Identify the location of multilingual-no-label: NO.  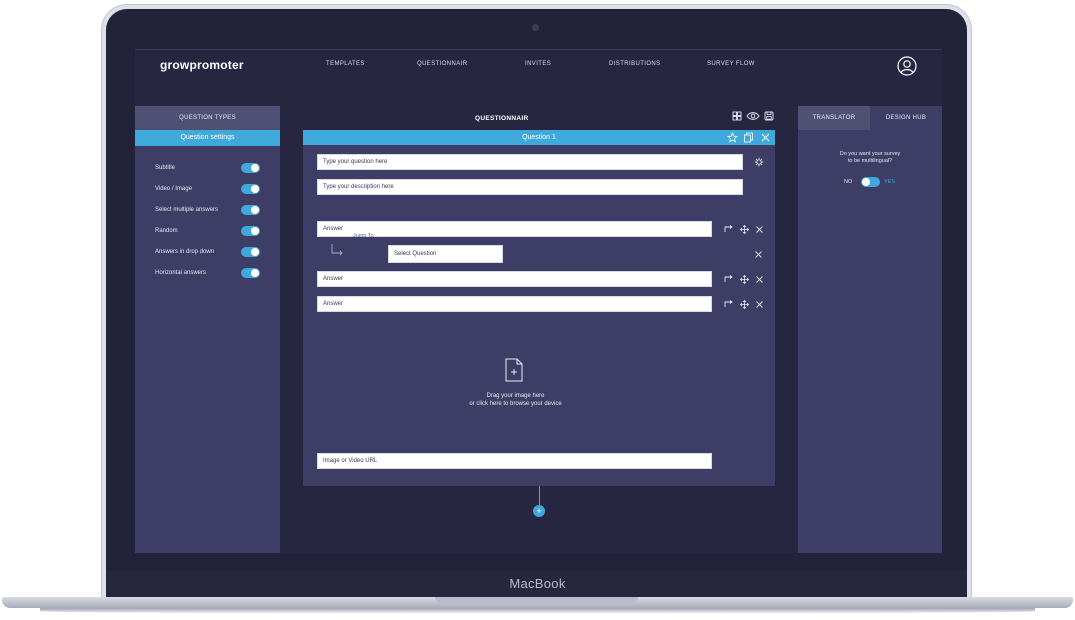
(848, 182).